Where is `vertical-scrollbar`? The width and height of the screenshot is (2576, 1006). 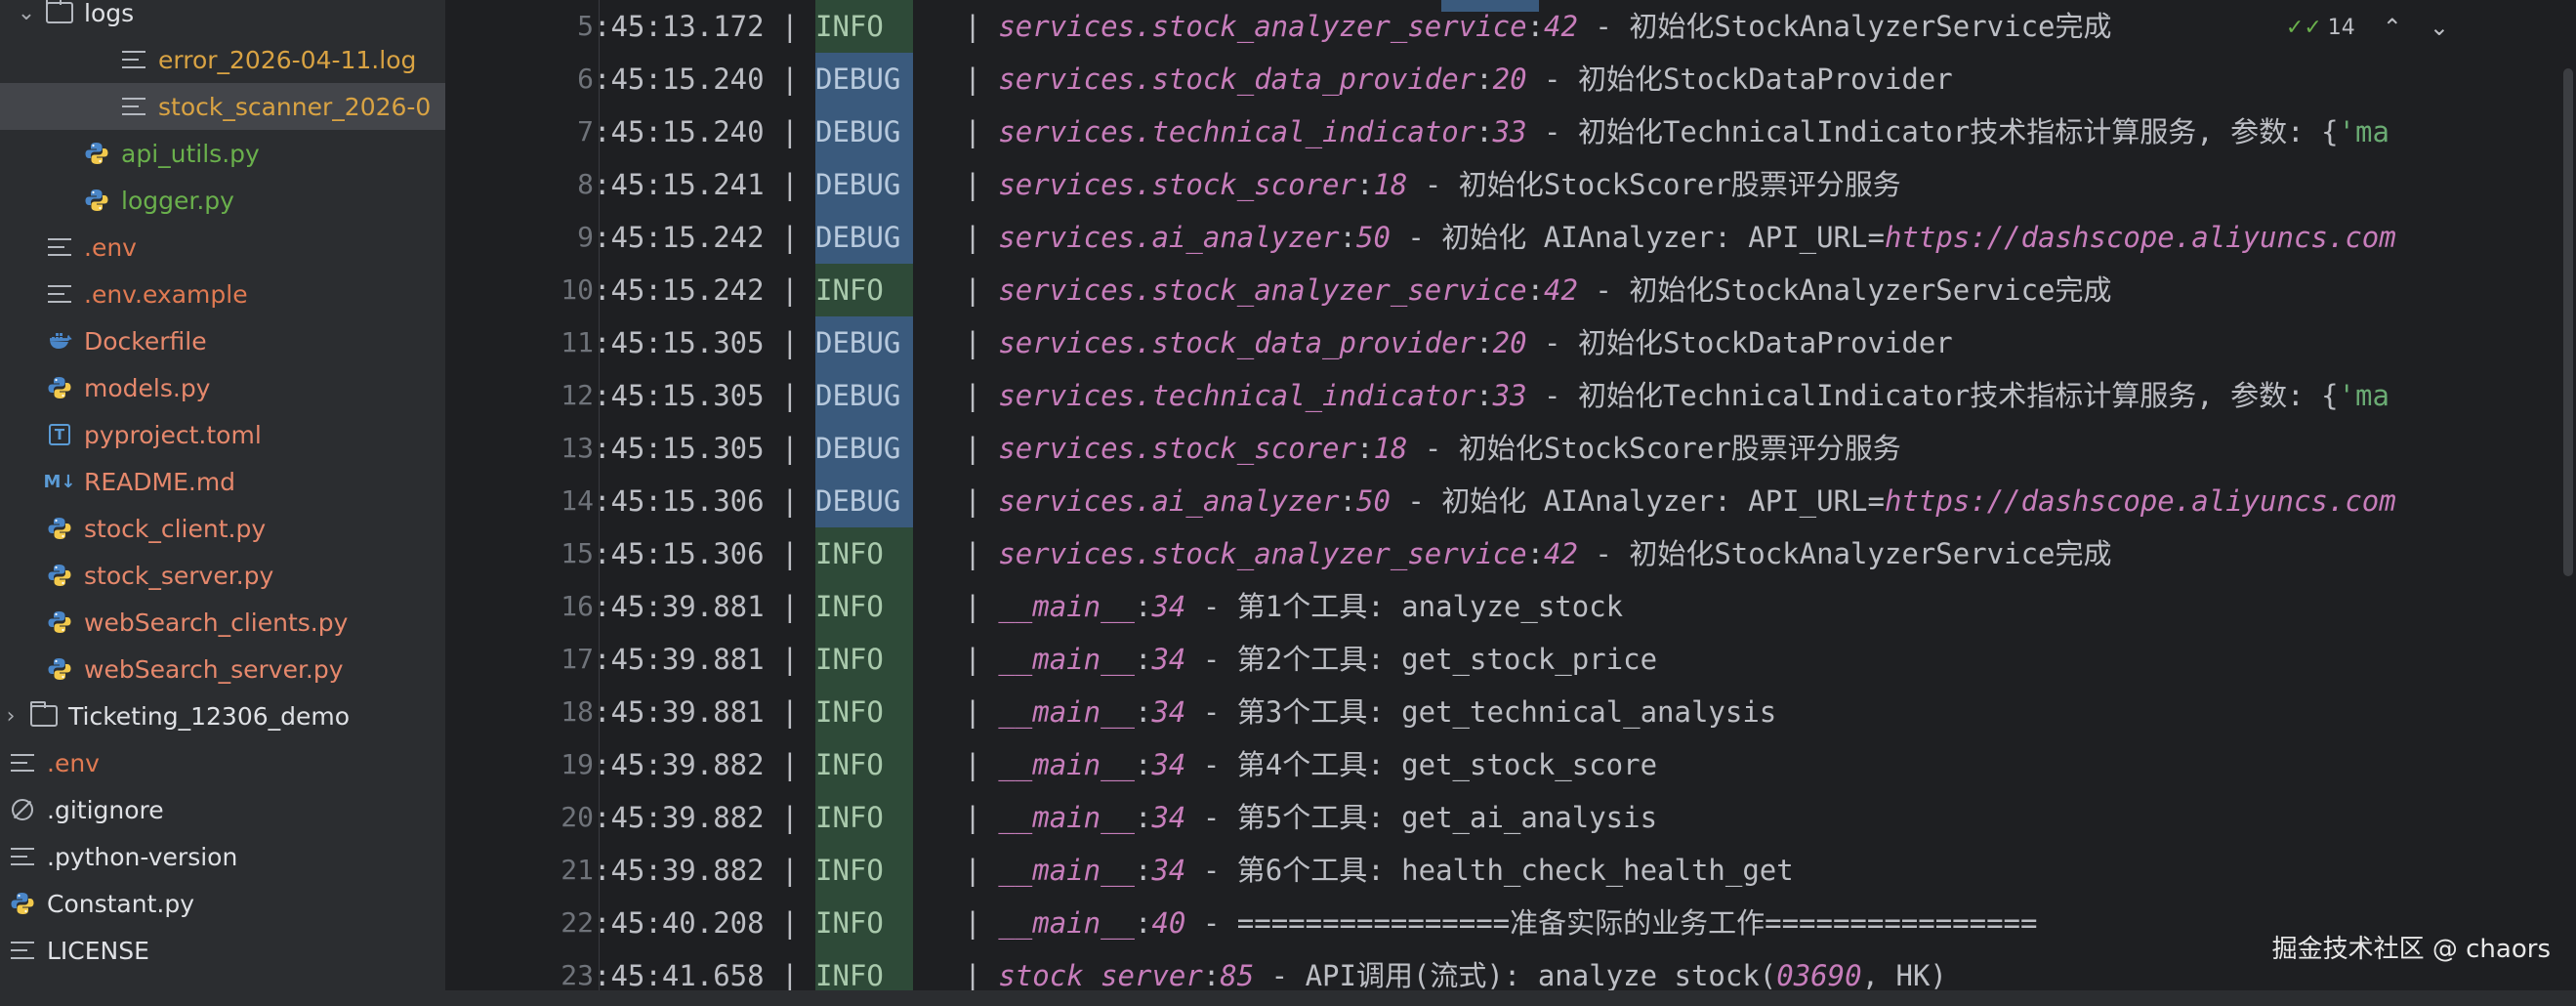
vertical-scrollbar is located at coordinates (2568, 503).